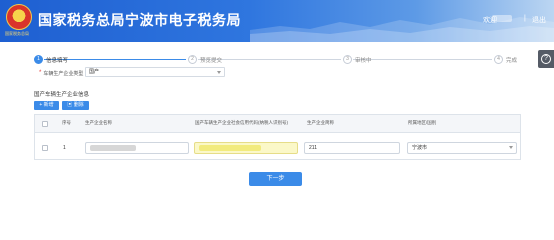 Image resolution: width=554 pixels, height=240 pixels. Describe the element at coordinates (498, 59) in the screenshot. I see `step-4-circle: 4` at that location.